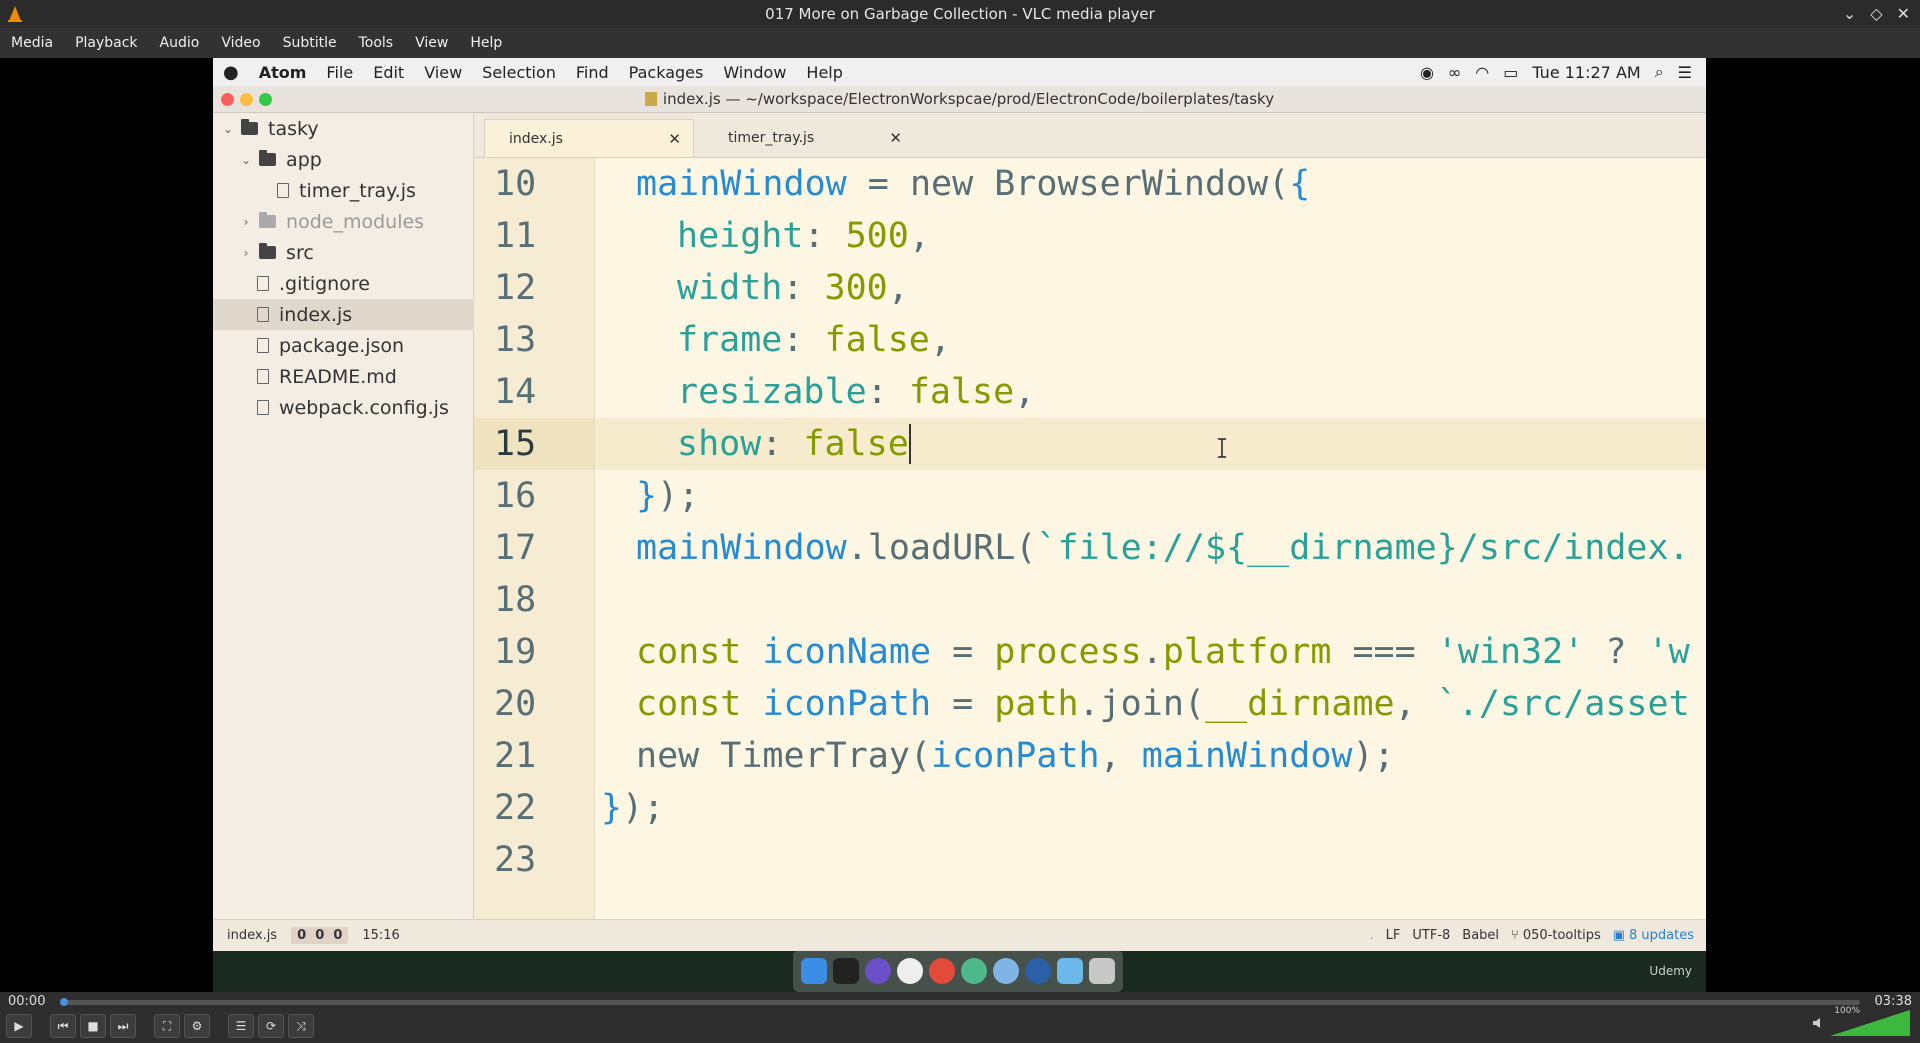 This screenshot has height=1043, width=1920. Describe the element at coordinates (515, 548) in the screenshot. I see `line-number: 17` at that location.